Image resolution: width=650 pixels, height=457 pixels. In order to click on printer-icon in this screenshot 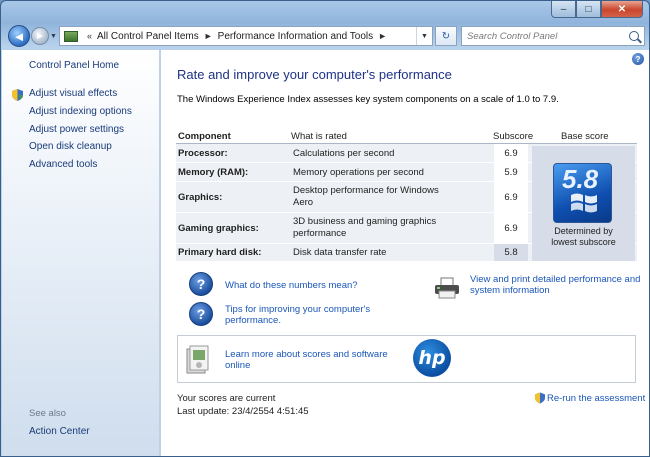, I will do `click(447, 288)`.